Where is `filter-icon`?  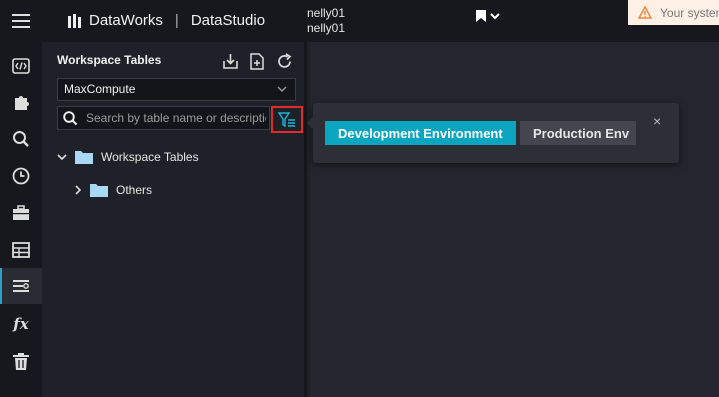 filter-icon is located at coordinates (286, 119).